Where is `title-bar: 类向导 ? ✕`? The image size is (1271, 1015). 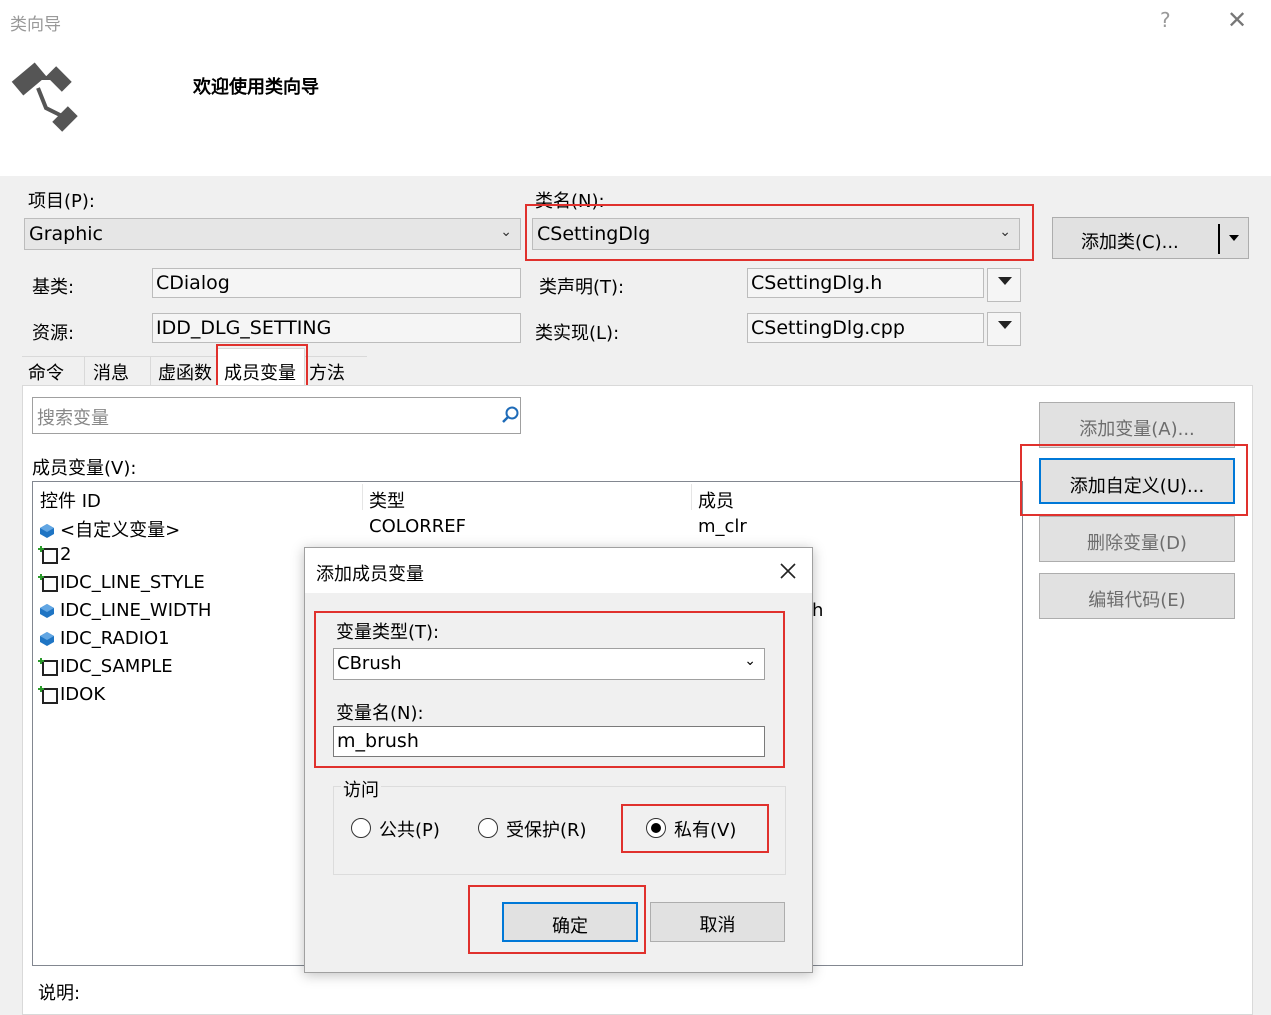 title-bar: 类向导 ? ✕ is located at coordinates (635, 21).